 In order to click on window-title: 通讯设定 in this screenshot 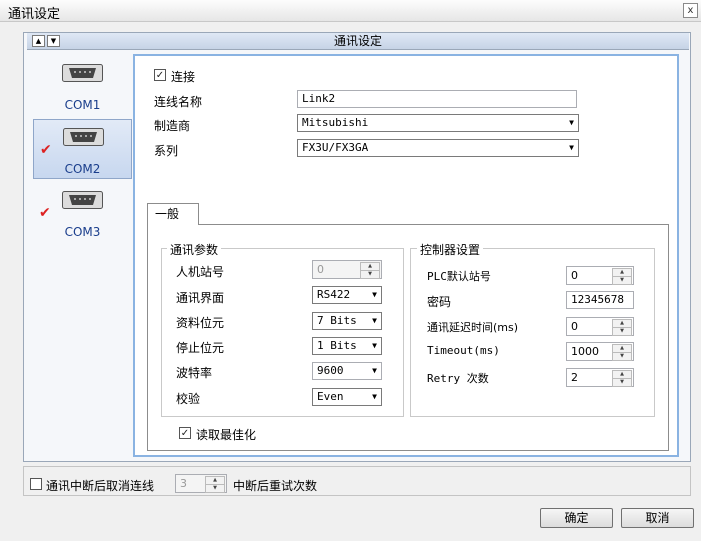, I will do `click(34, 14)`.